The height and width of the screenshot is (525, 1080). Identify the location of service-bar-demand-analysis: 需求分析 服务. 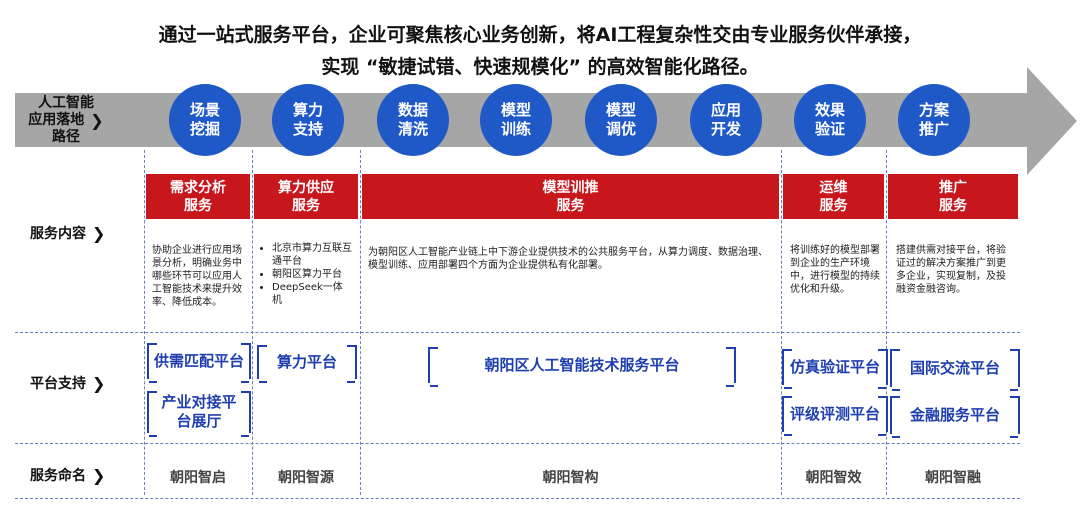
(198, 196).